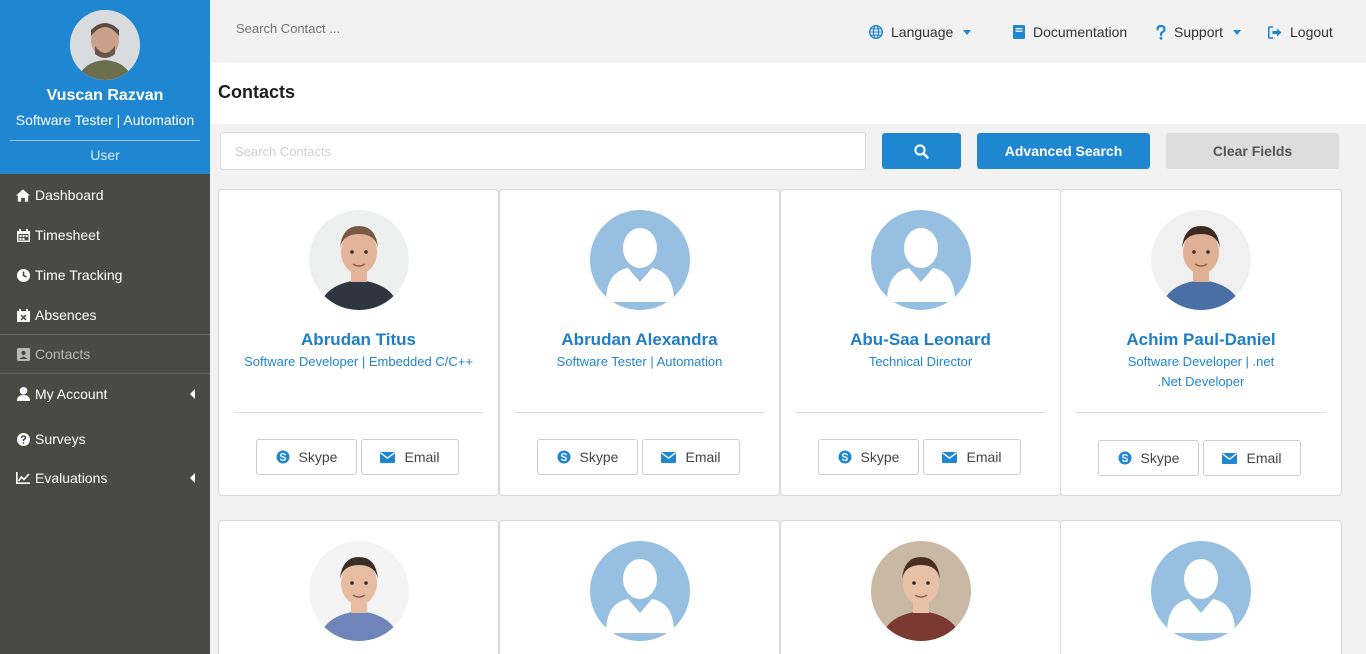  What do you see at coordinates (1080, 32) in the screenshot?
I see `documentation-label: Documentation` at bounding box center [1080, 32].